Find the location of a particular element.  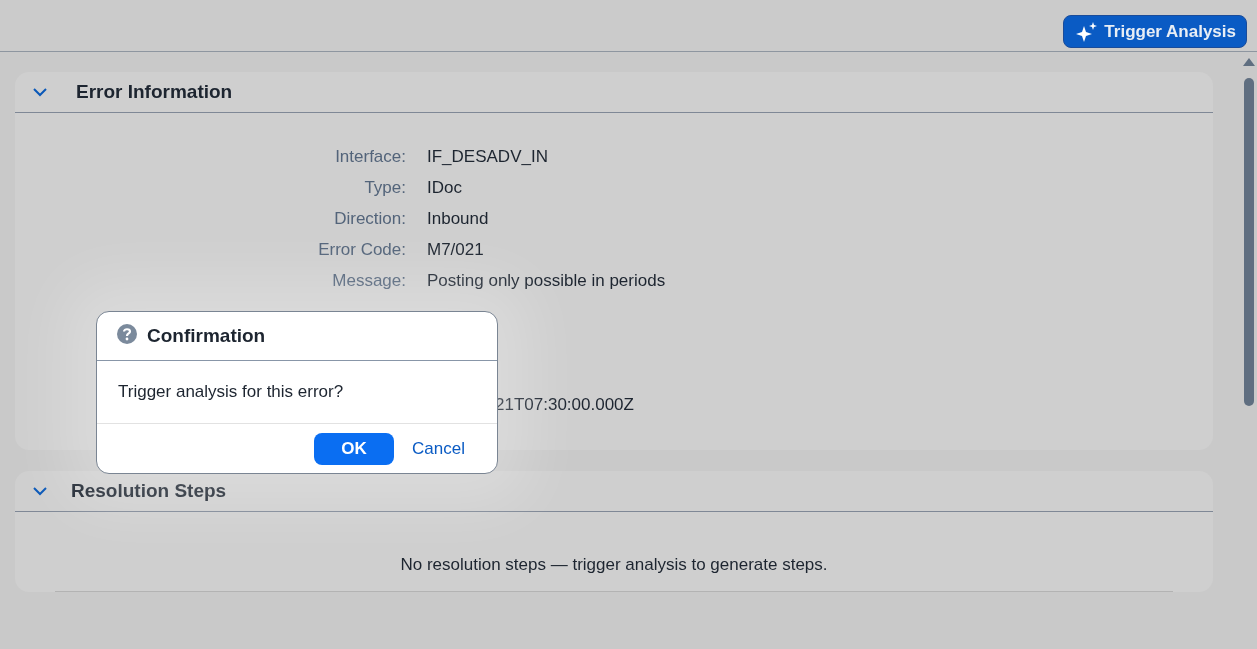

field-label: Interface: is located at coordinates (370, 156).